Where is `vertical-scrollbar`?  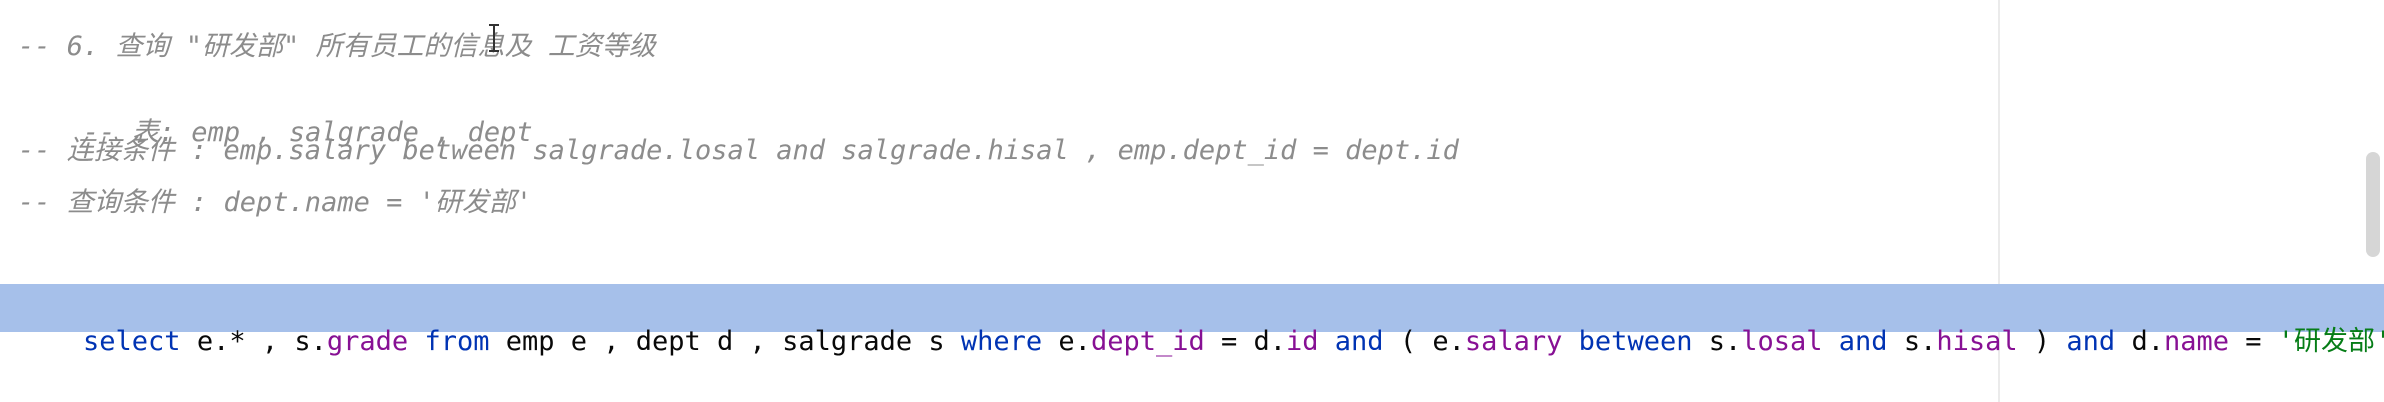 vertical-scrollbar is located at coordinates (2373, 201).